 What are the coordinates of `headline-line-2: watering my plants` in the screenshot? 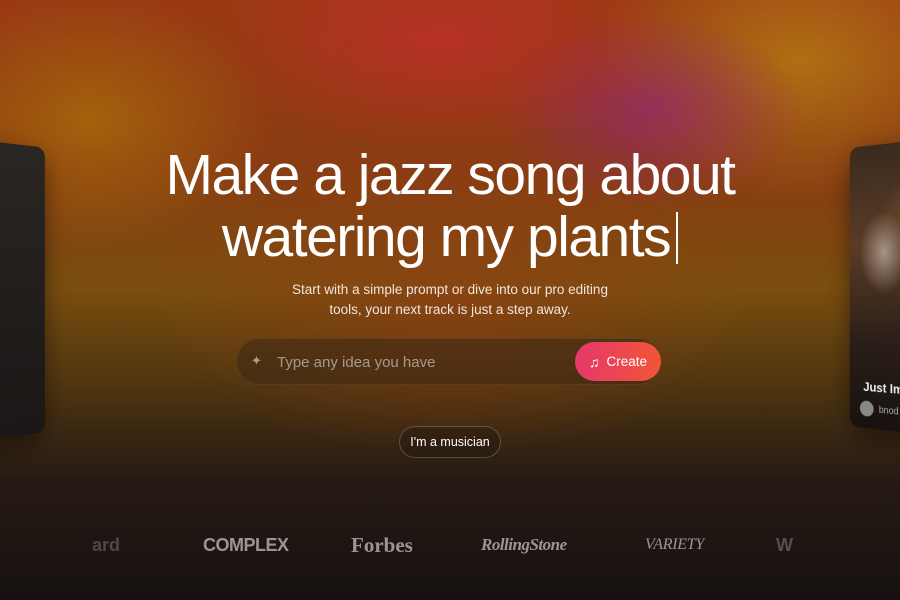 It's located at (450, 237).